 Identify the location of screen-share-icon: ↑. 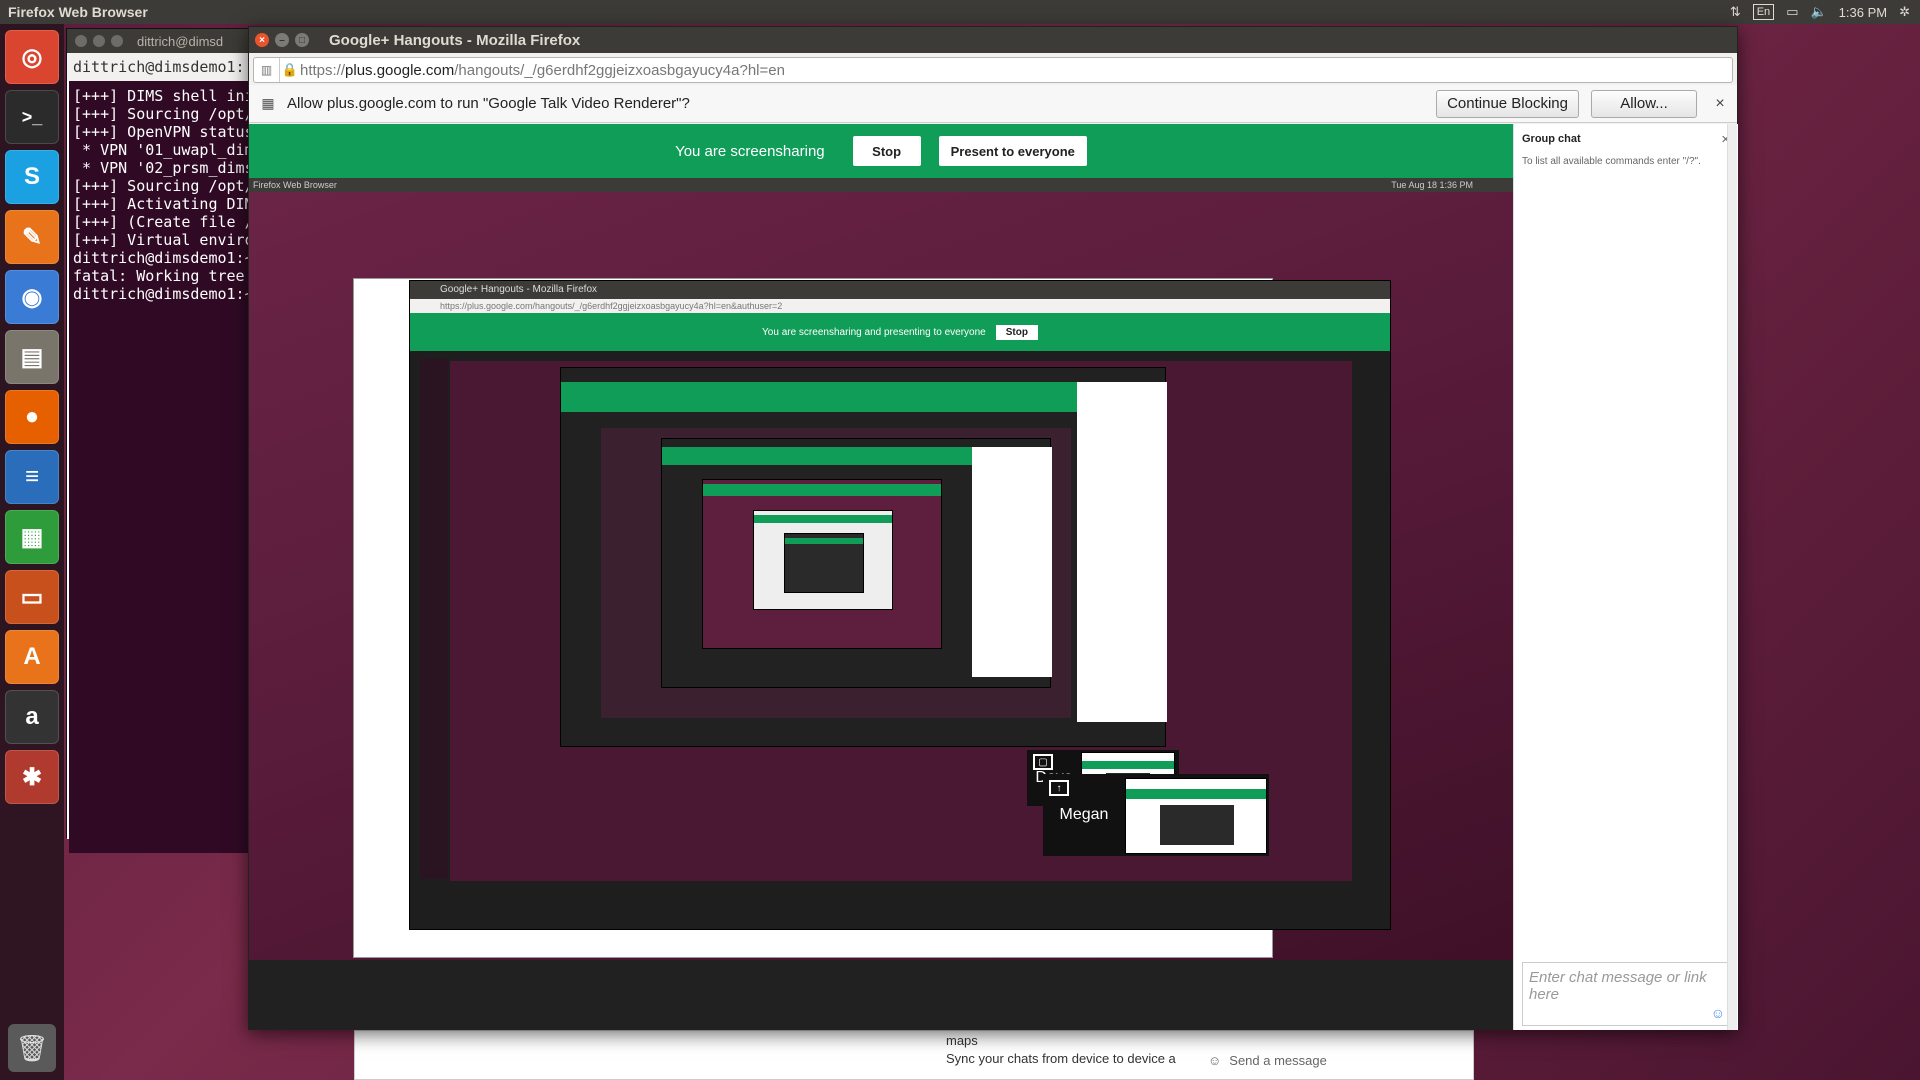
(1059, 788).